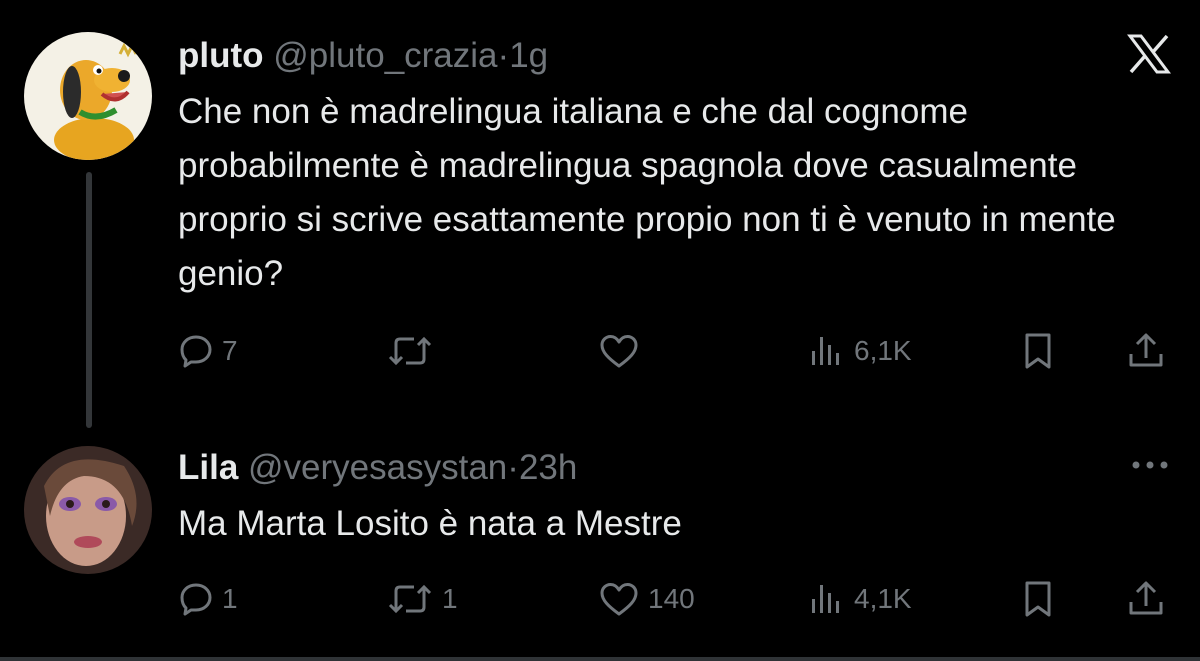  What do you see at coordinates (1149, 56) in the screenshot?
I see `x-logo-icon` at bounding box center [1149, 56].